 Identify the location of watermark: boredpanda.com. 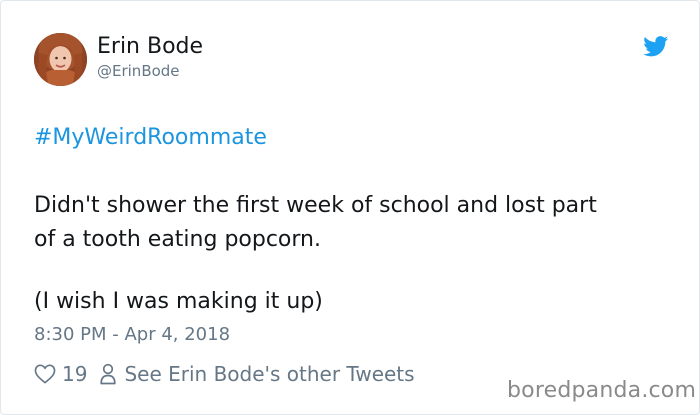
(602, 390).